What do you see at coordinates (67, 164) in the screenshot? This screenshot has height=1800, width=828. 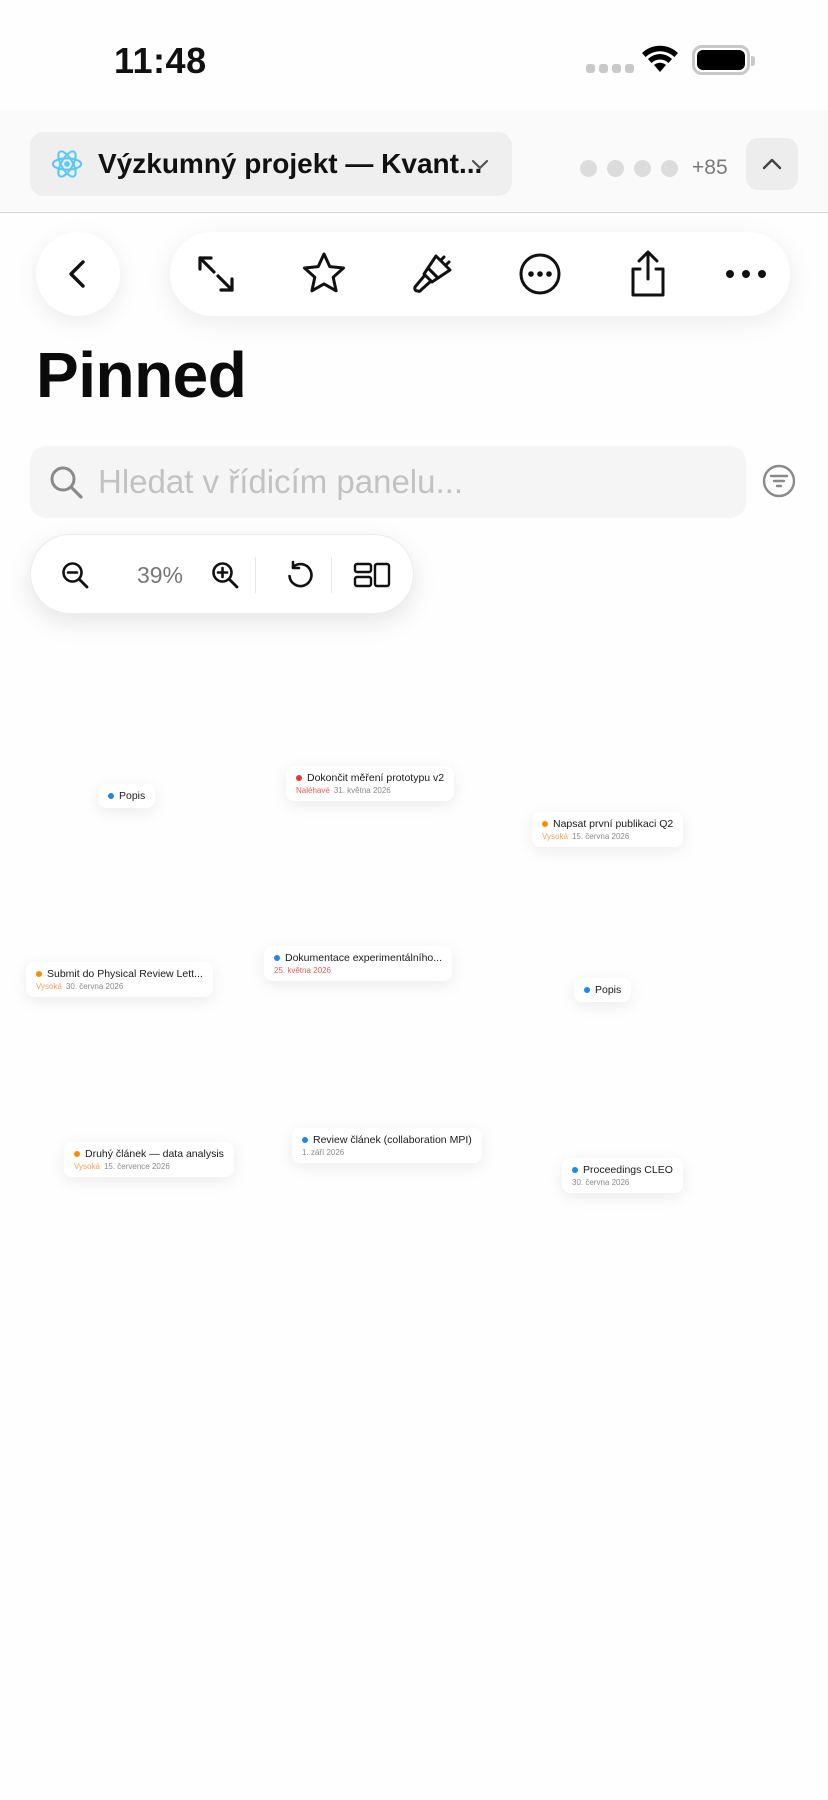 I see `atom-icon` at bounding box center [67, 164].